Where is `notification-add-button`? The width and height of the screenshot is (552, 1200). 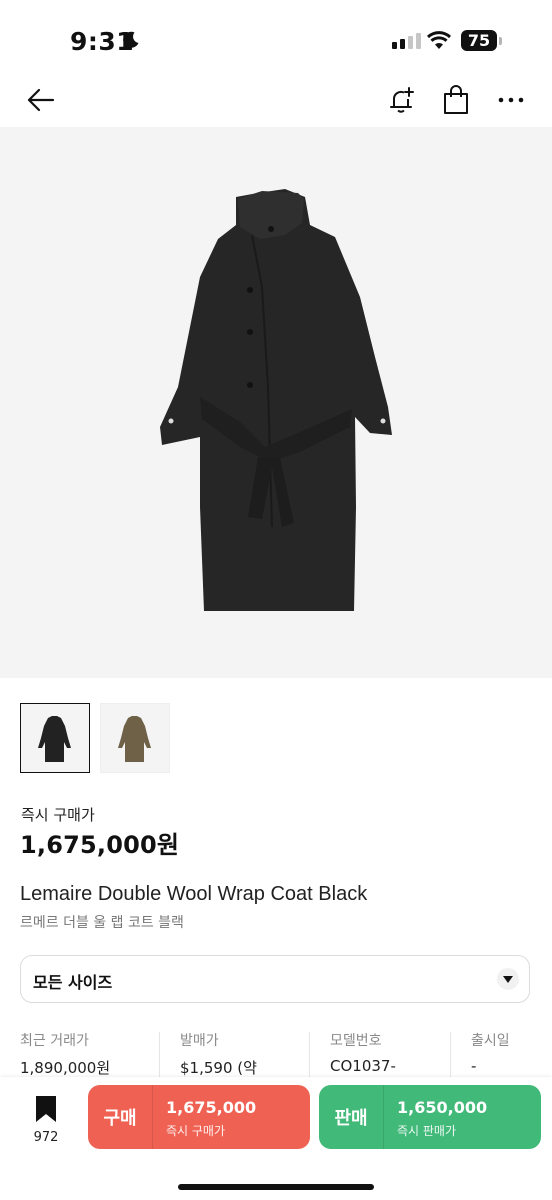 notification-add-button is located at coordinates (401, 100).